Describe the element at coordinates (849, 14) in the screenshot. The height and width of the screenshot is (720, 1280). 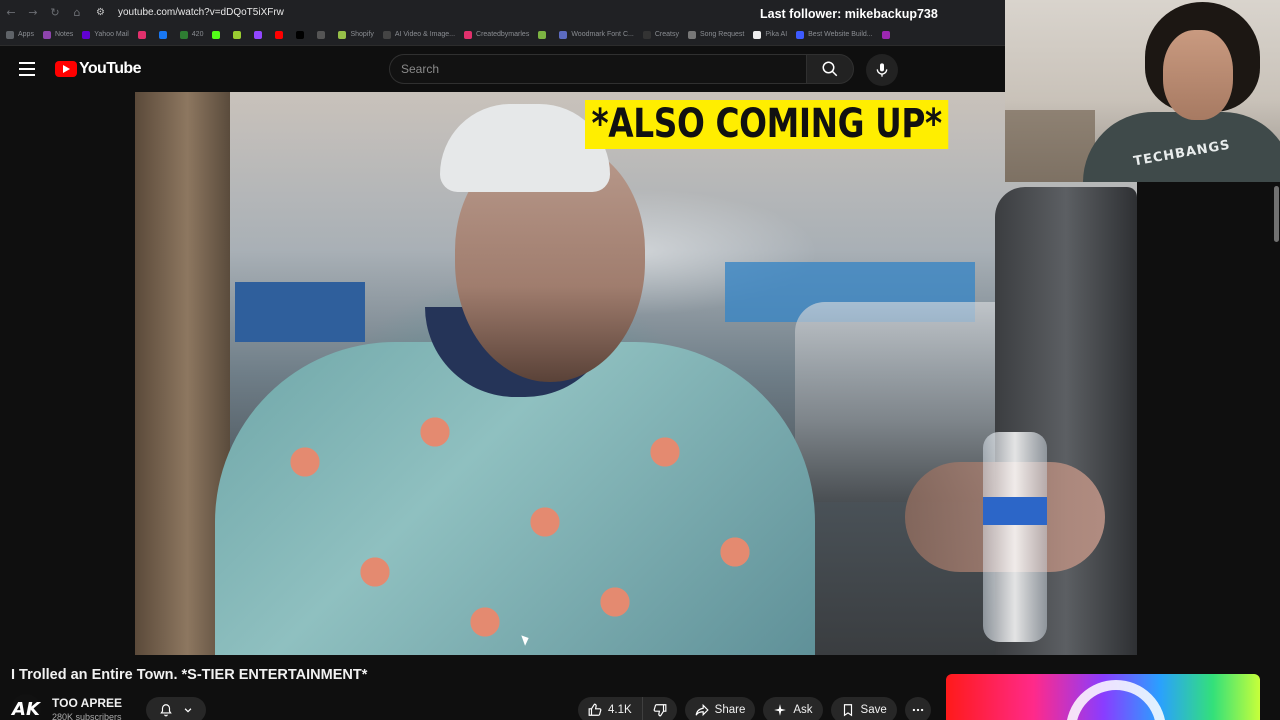
I see `stream-last-follower: Last follower: mikebackup738` at that location.